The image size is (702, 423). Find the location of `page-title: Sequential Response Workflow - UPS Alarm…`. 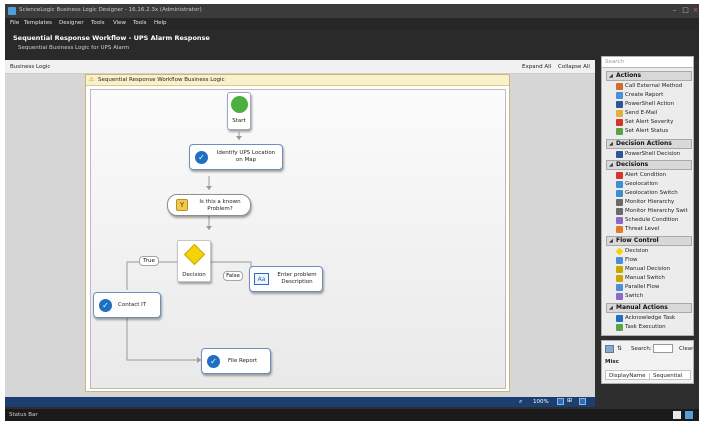

page-title: Sequential Response Workflow - UPS Alarm… is located at coordinates (111, 38).